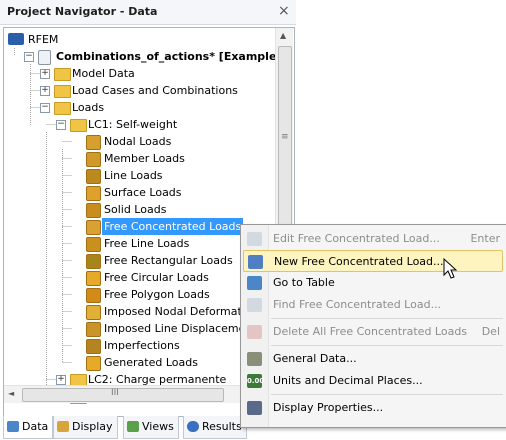 Image resolution: width=506 pixels, height=440 pixels. Describe the element at coordinates (254, 283) in the screenshot. I see `table-icon` at that location.